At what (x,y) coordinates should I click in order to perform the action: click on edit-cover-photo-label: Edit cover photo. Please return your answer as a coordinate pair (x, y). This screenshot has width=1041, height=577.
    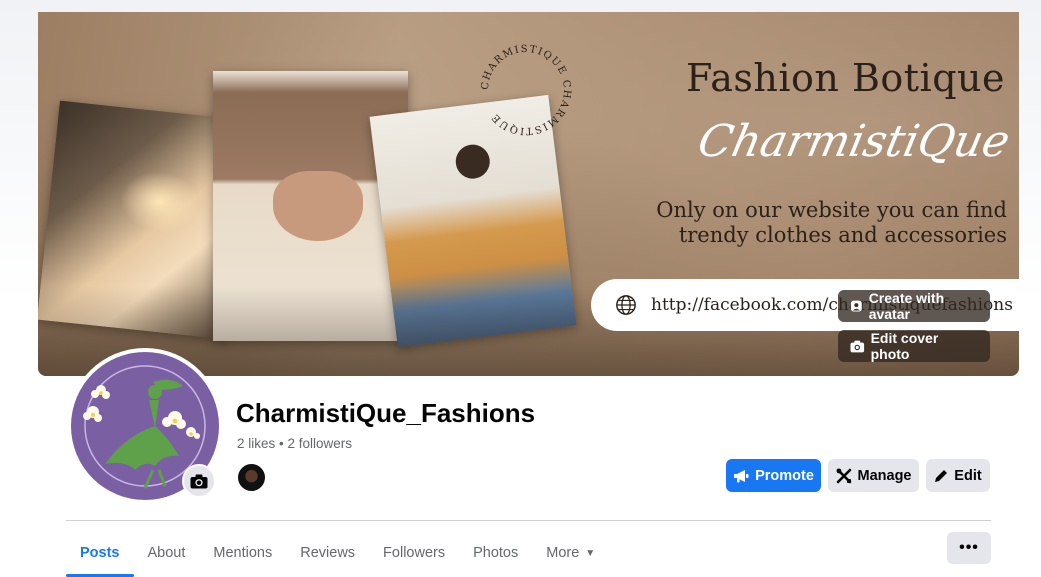
    Looking at the image, I should click on (904, 346).